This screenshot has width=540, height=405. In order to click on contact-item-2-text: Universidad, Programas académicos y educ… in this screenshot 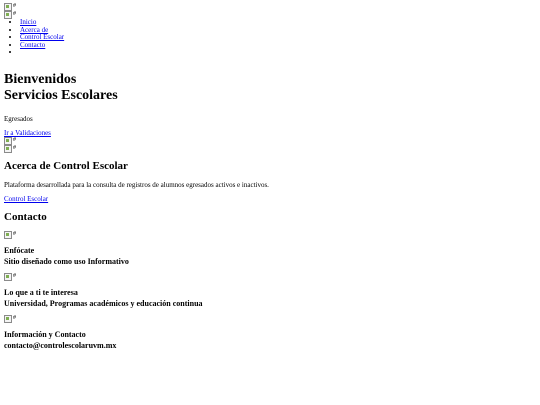, I will do `click(103, 303)`.